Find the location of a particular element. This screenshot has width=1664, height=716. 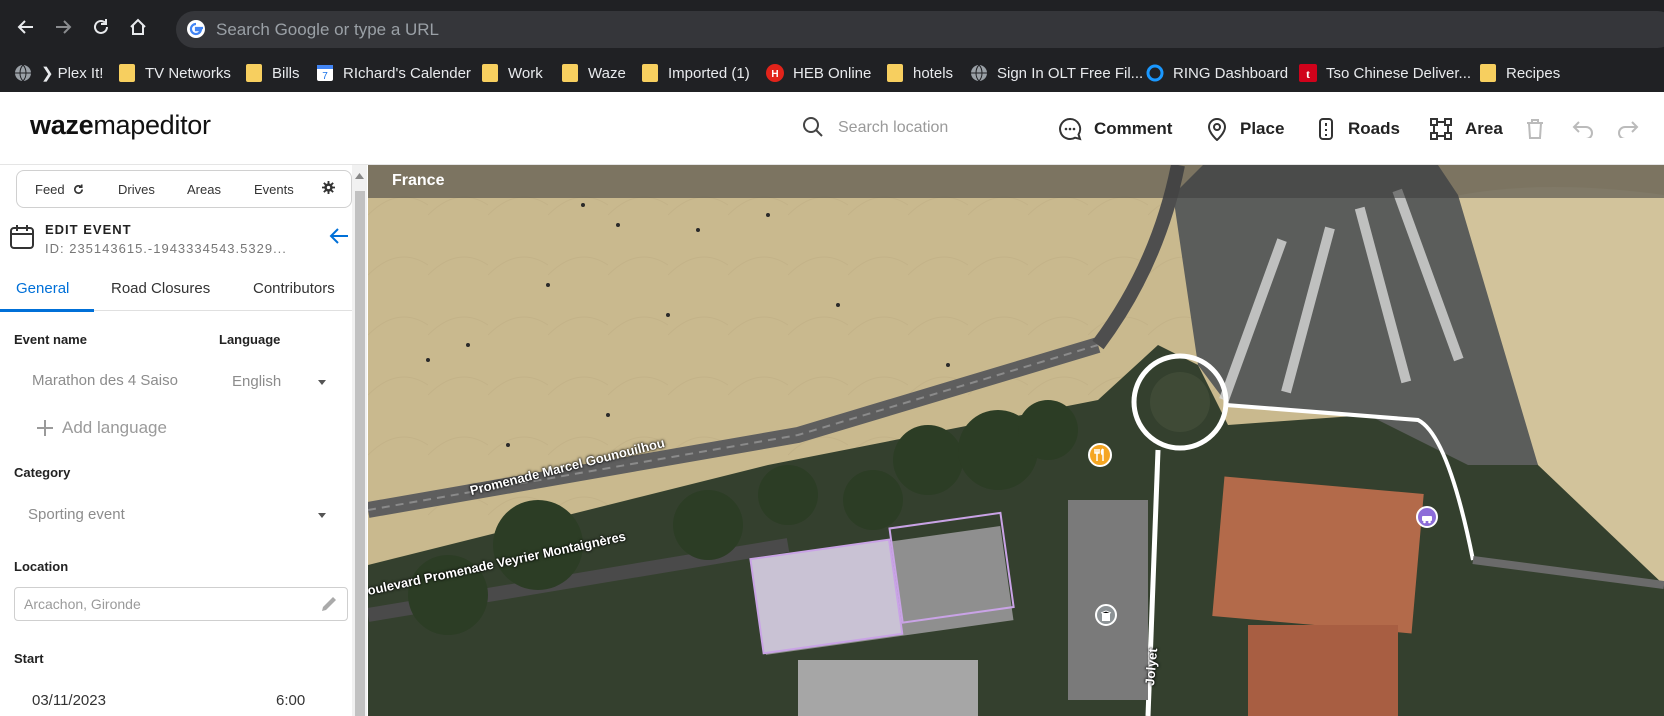

event-name-input: Marathon des 4 Saiso is located at coordinates (105, 380).